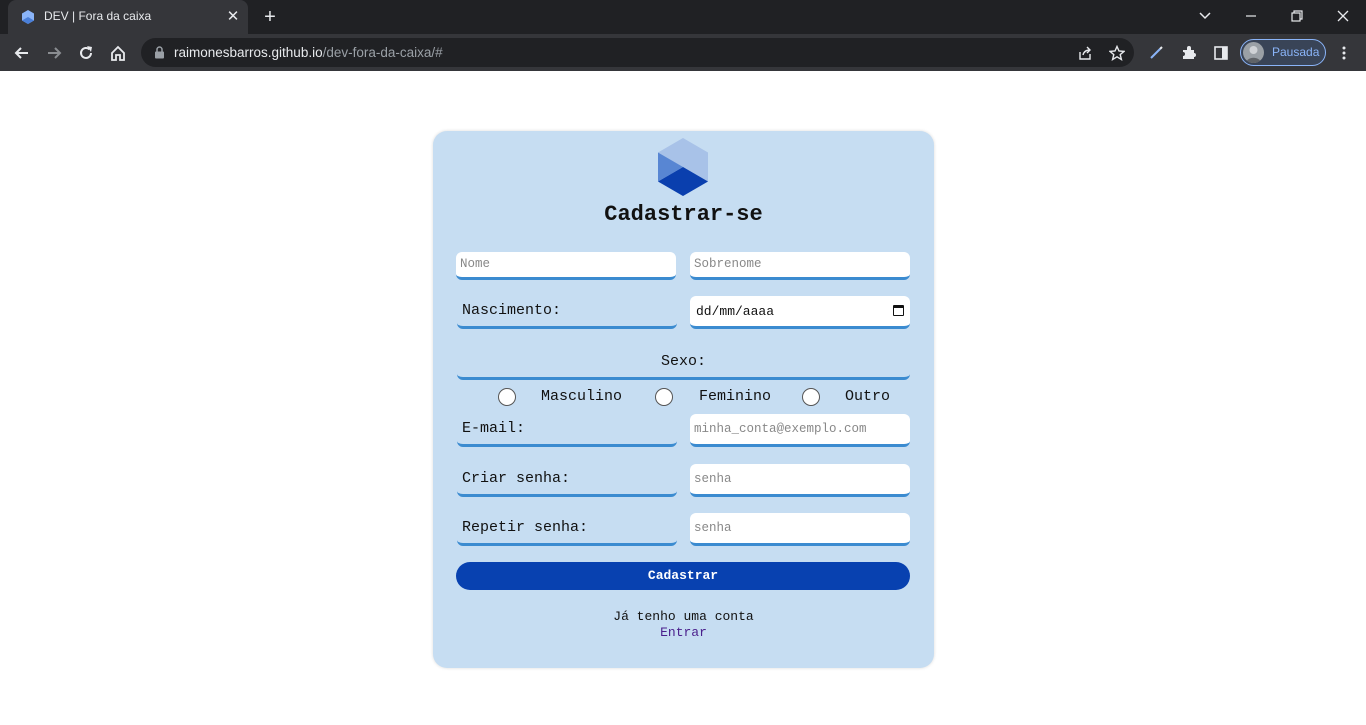  Describe the element at coordinates (1343, 16) in the screenshot. I see `close-window-icon` at that location.